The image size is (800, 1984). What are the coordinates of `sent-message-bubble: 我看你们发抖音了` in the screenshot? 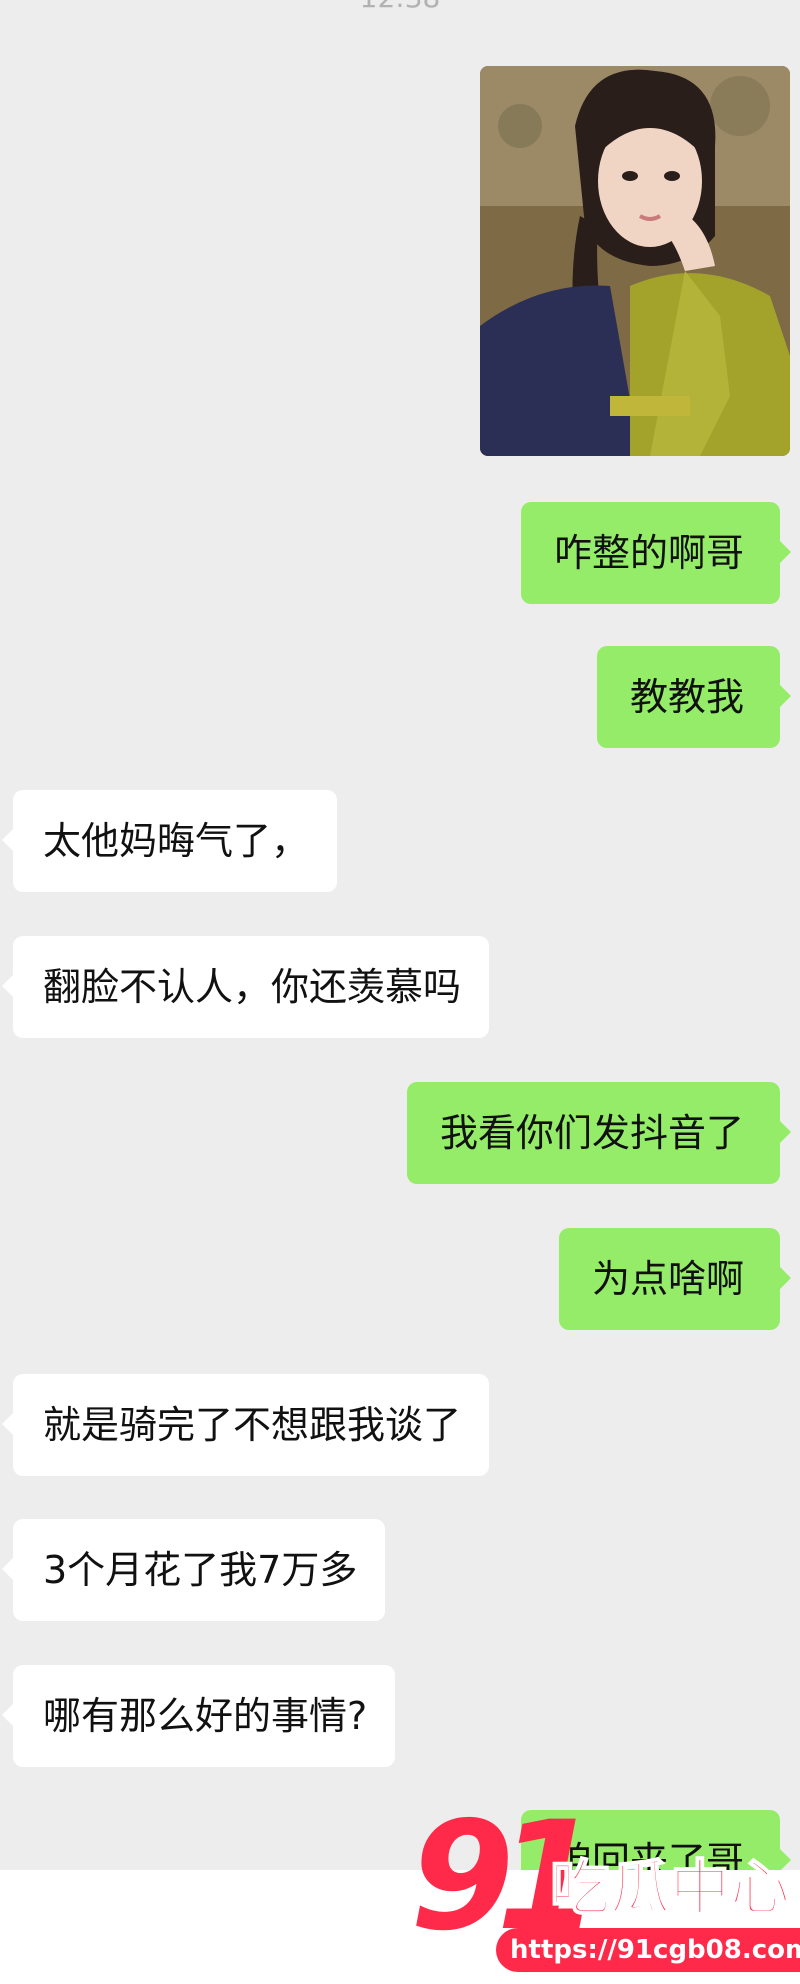 It's located at (599, 1133).